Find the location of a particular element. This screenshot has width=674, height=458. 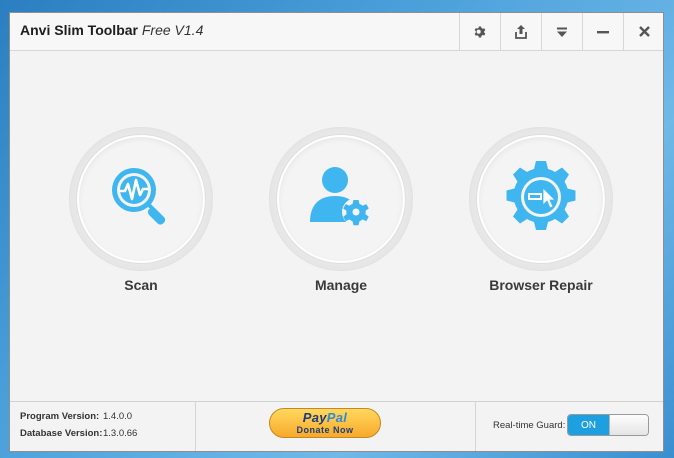

program-version-row: Program Version: 1.4.0.0 is located at coordinates (76, 416).